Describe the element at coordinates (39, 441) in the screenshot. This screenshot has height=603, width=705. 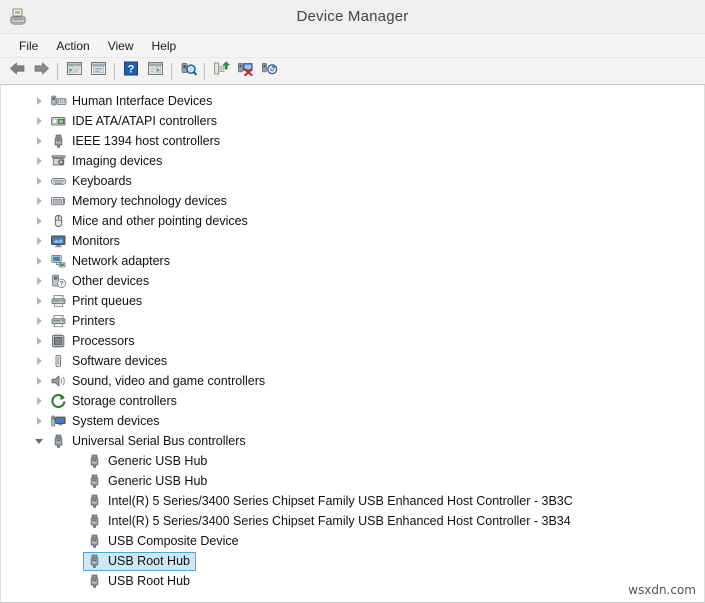
I see `collapse-triangle-icon` at that location.